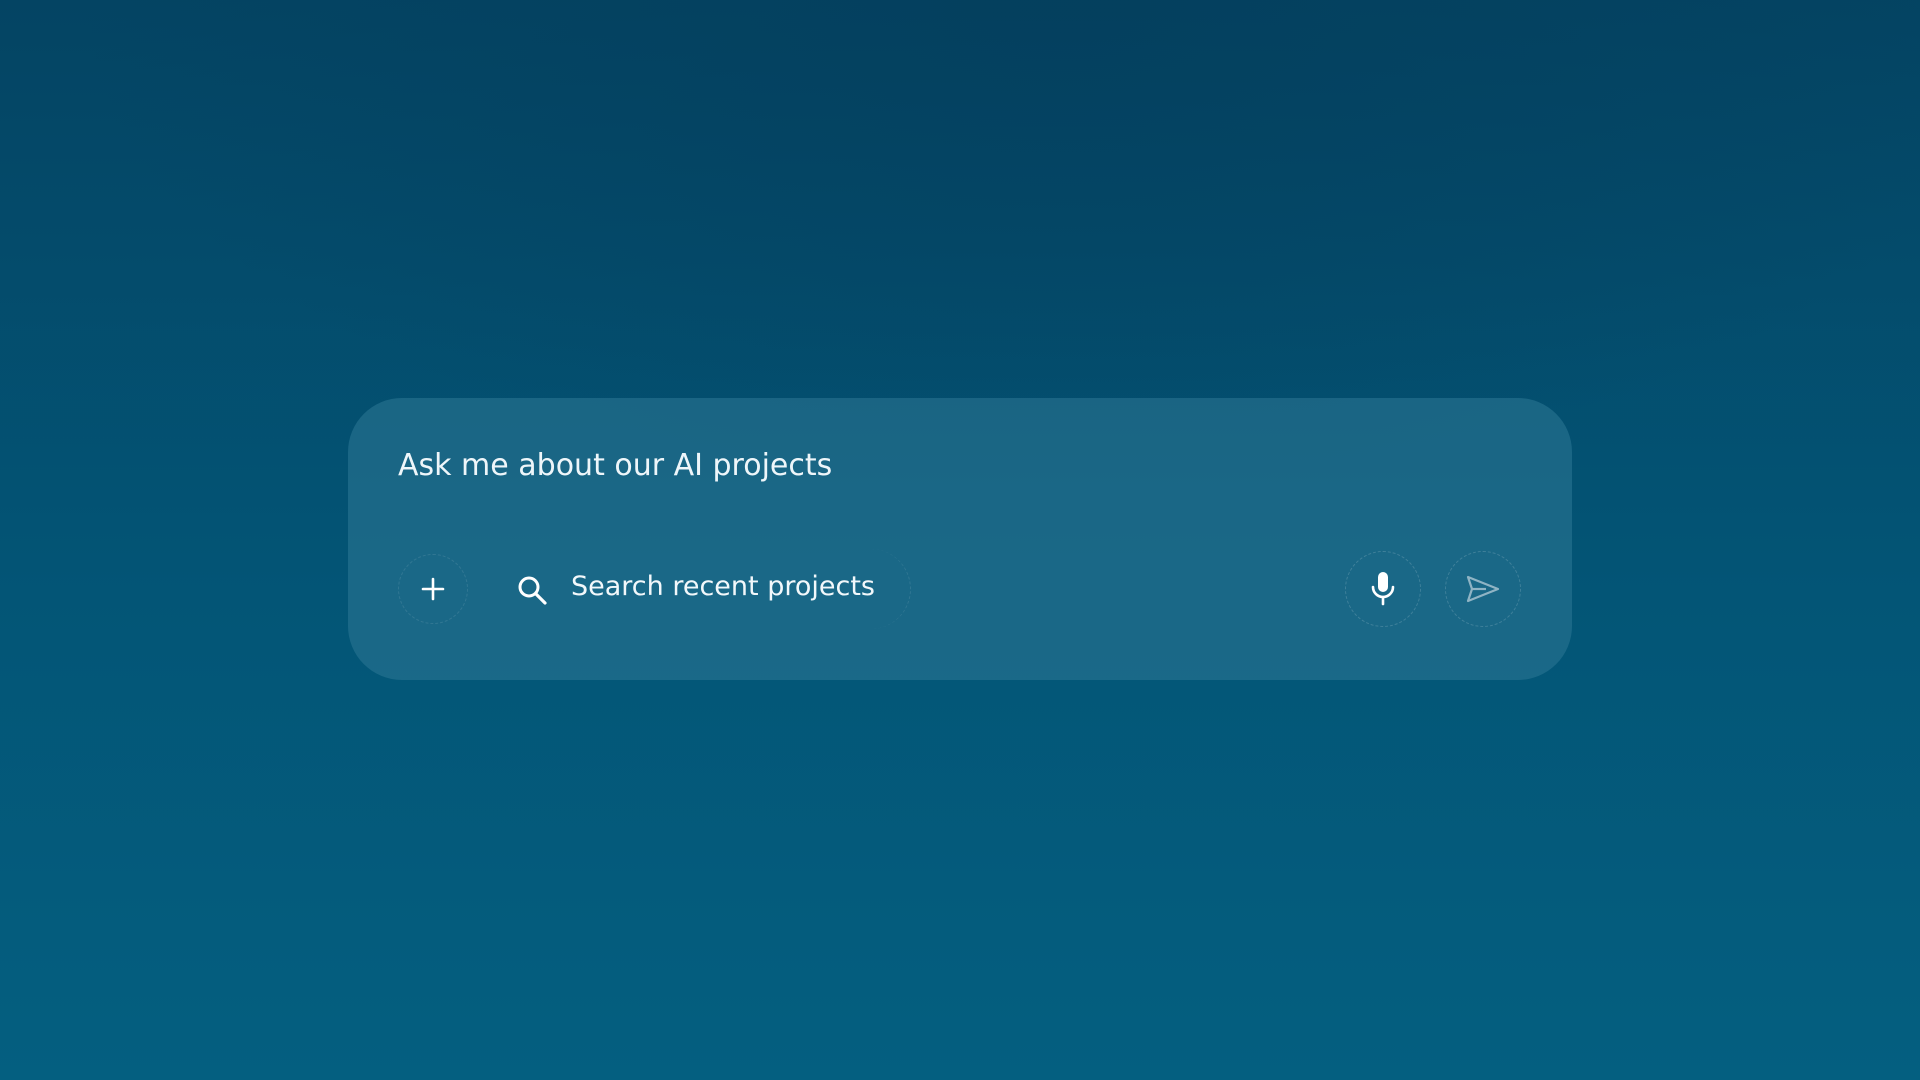  I want to click on prompt-input, so click(898, 465).